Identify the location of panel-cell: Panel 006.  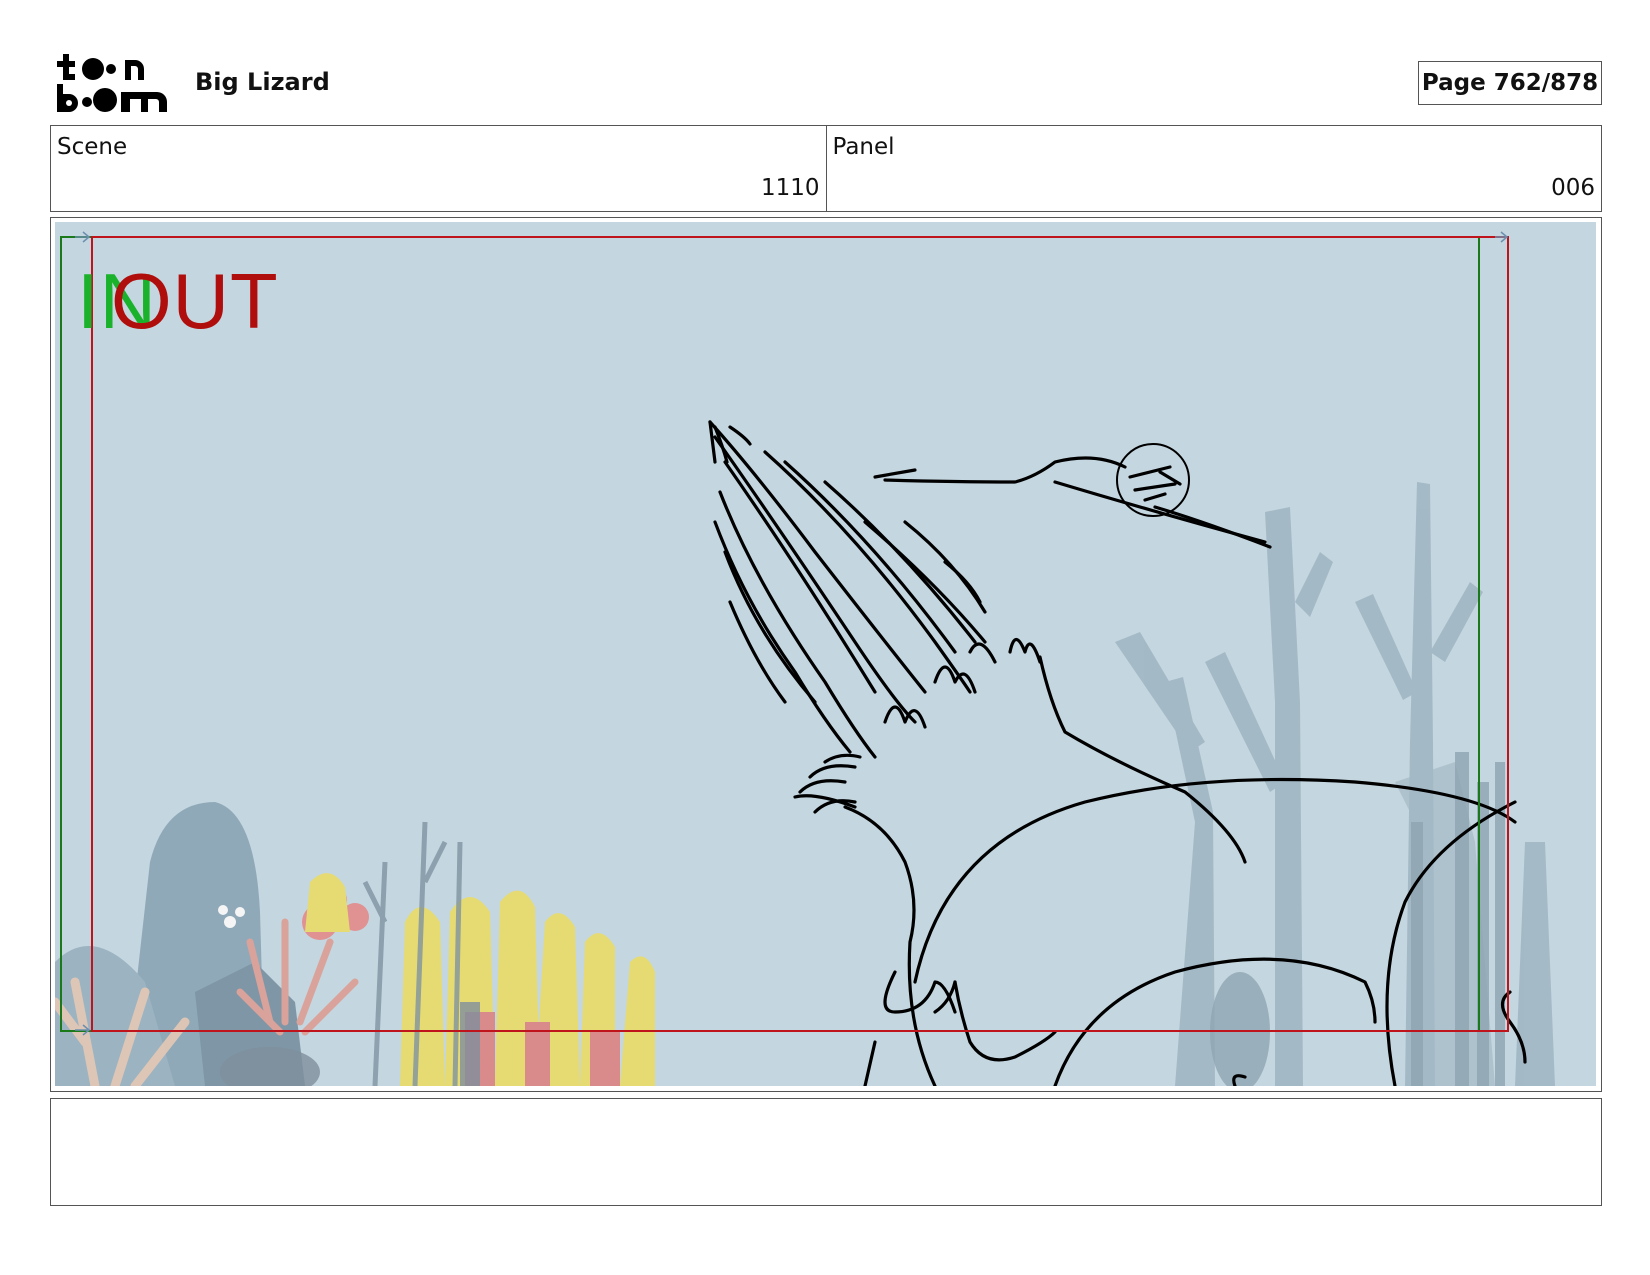
(1213, 168).